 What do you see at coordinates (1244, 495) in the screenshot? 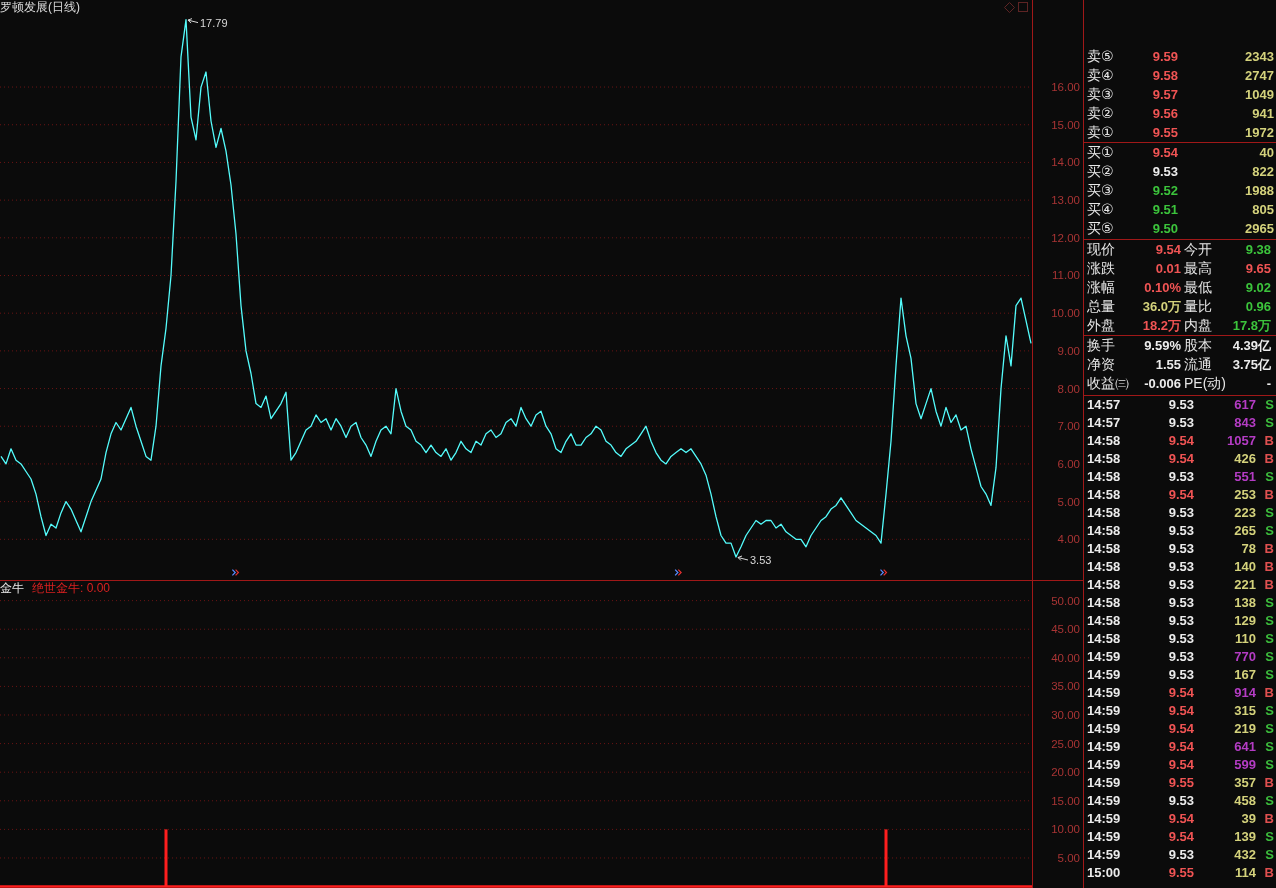
I see `tick-volume: 253` at bounding box center [1244, 495].